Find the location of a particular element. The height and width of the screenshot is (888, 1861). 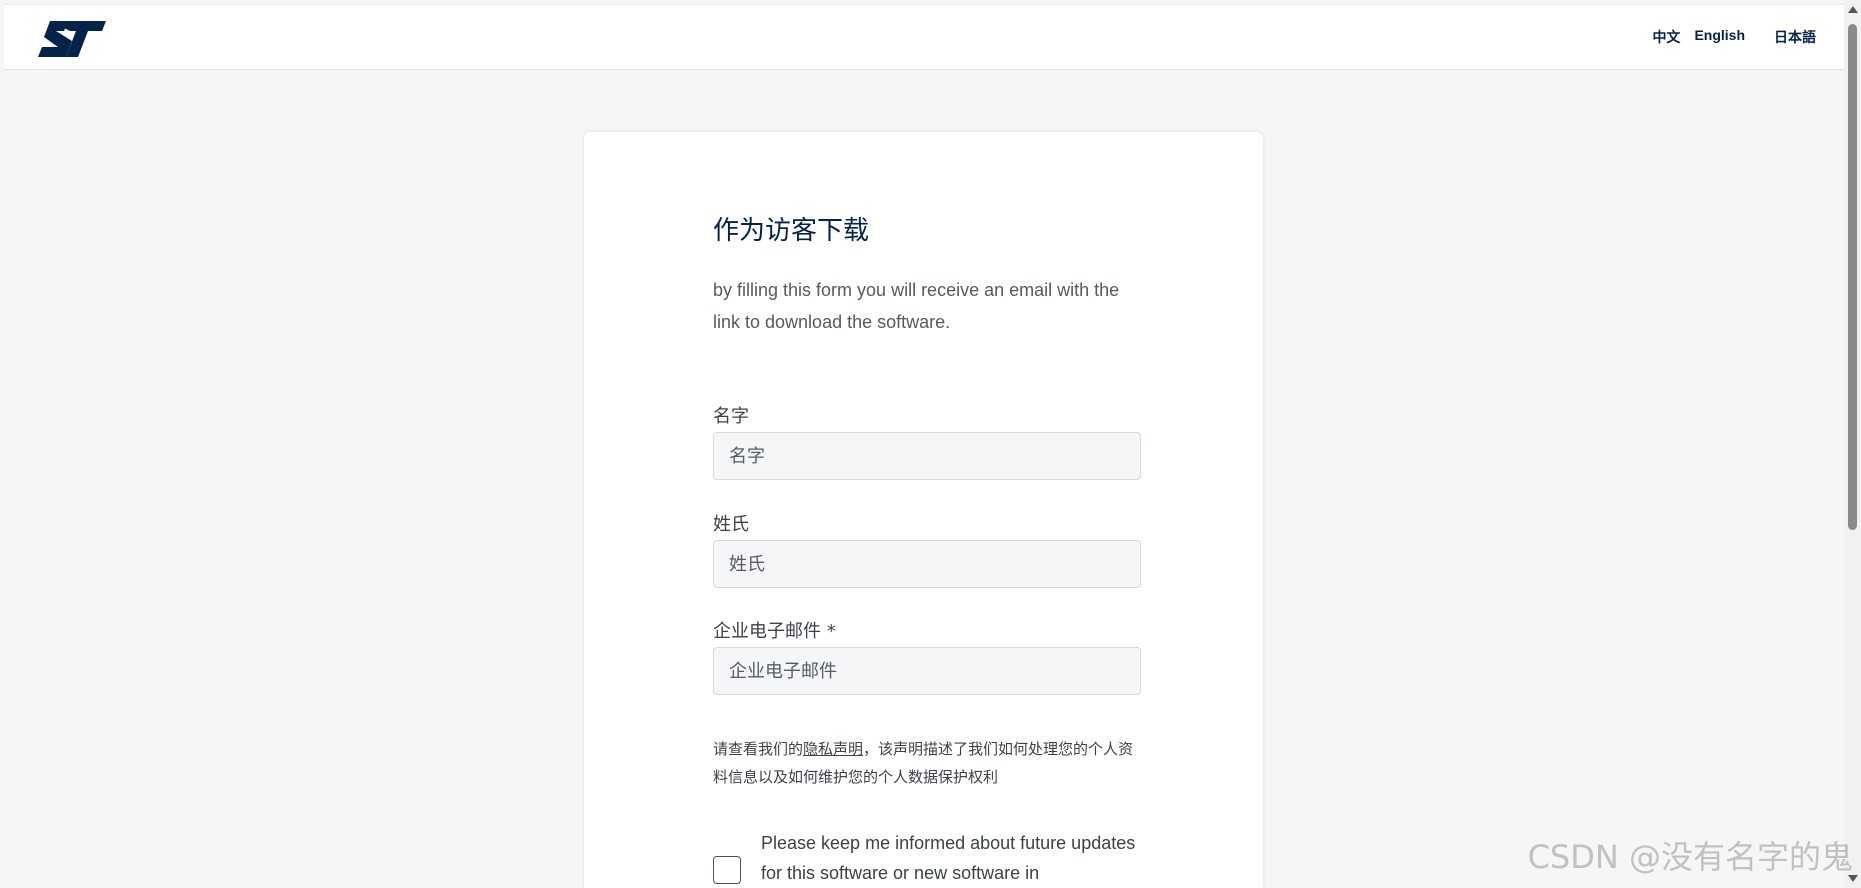

email-label: 企业电子邮件 * is located at coordinates (774, 631).